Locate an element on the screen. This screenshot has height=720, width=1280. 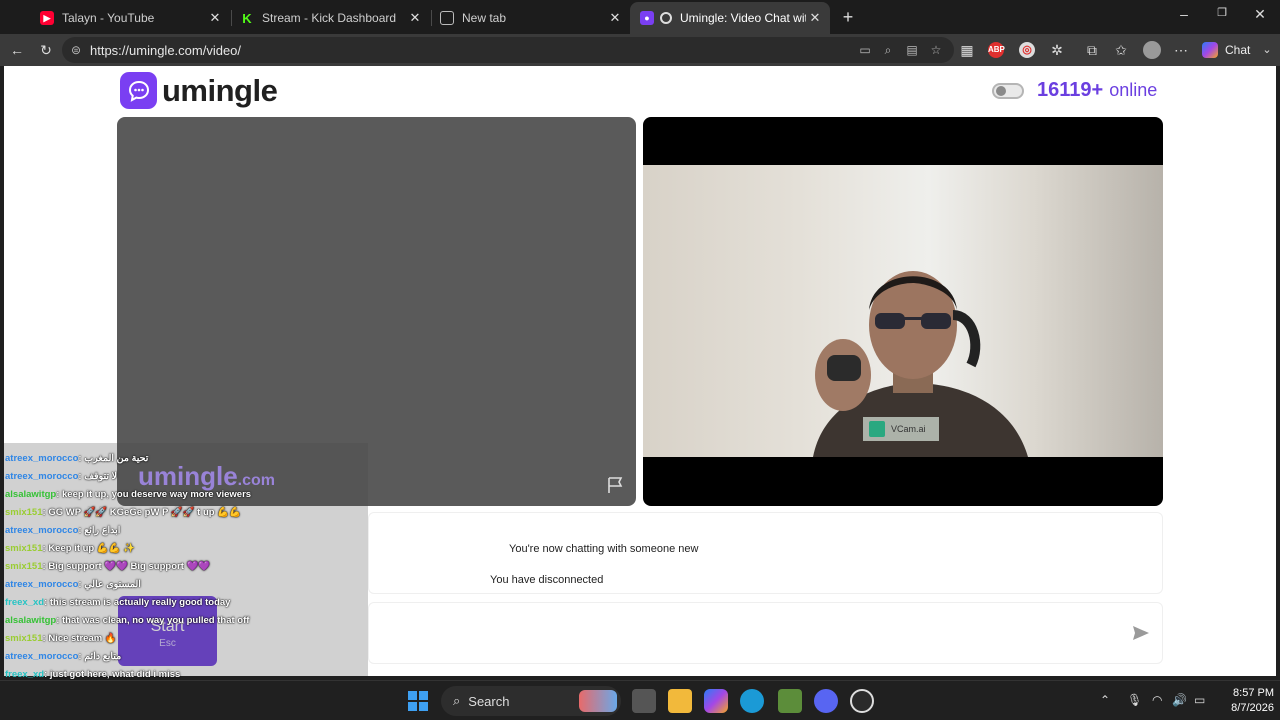
zoom-icon: ⌕ is located at coordinates (888, 50).